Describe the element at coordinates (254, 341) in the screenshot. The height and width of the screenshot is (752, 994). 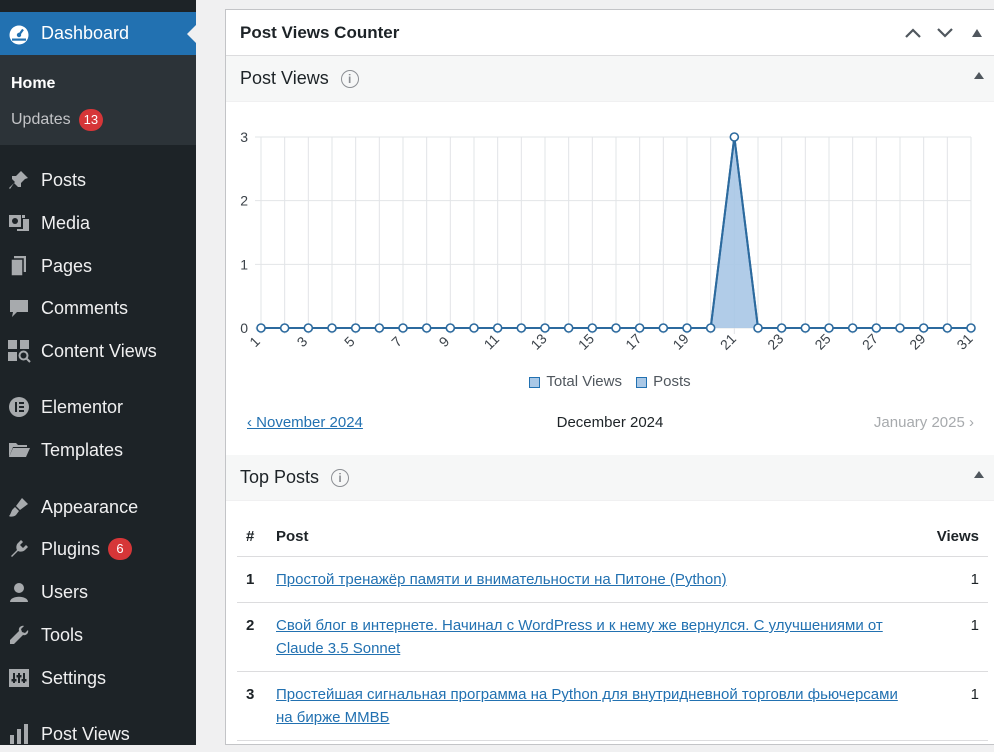
I see `x-tick-label: 1` at that location.